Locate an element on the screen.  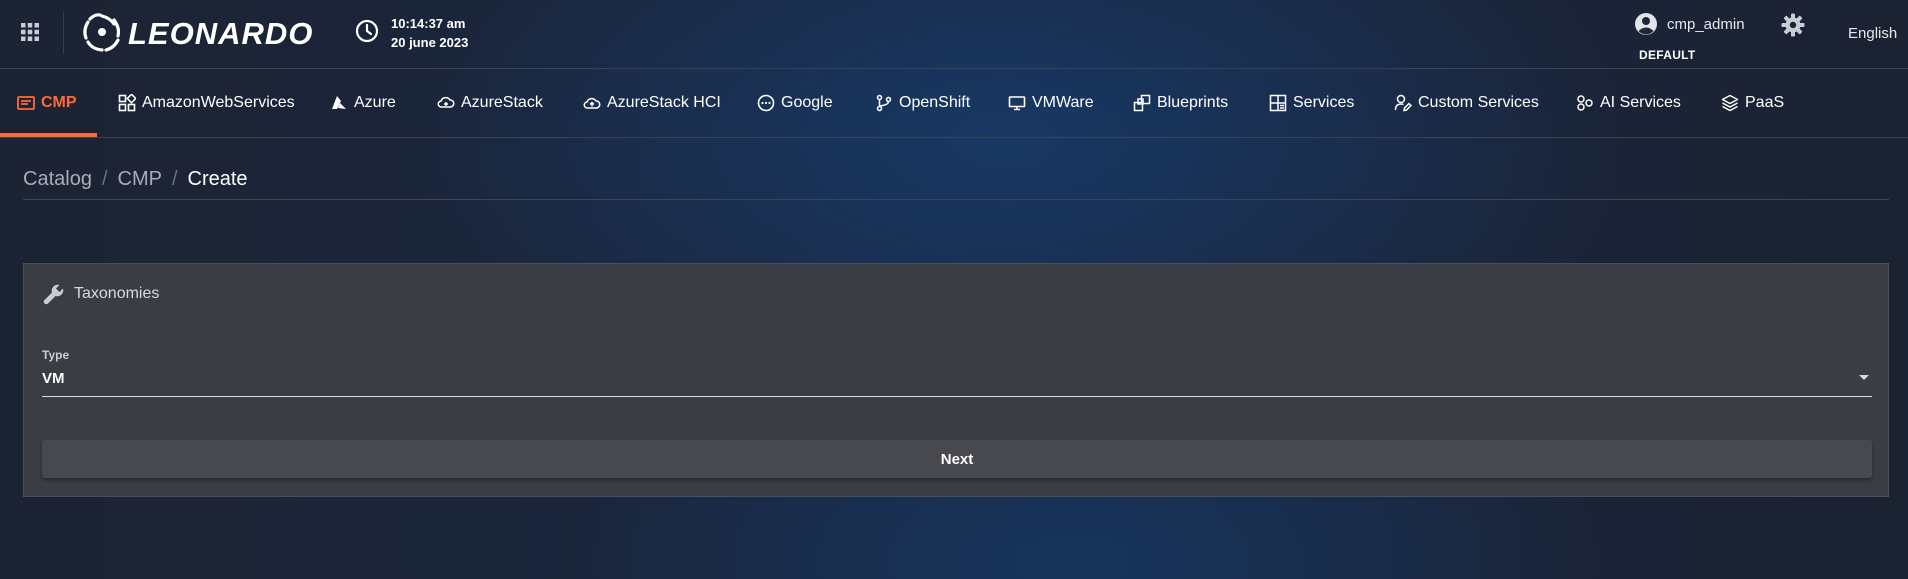
nav-item-label: VMWare is located at coordinates (1063, 102).